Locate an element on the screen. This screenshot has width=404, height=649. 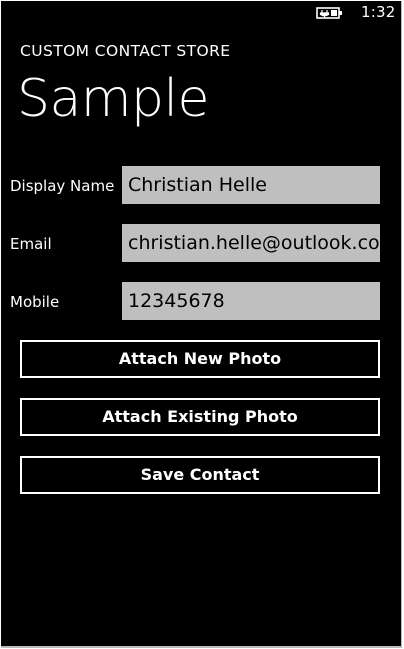
attach-new-photo-button: Attach New Photo is located at coordinates (200, 359).